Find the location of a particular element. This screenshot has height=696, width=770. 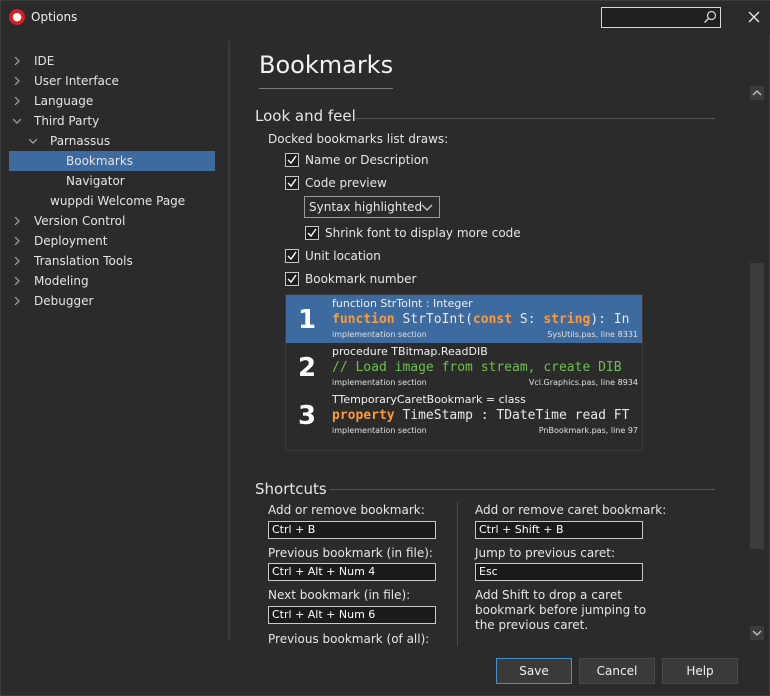

cancel-button: Cancel is located at coordinates (617, 671).